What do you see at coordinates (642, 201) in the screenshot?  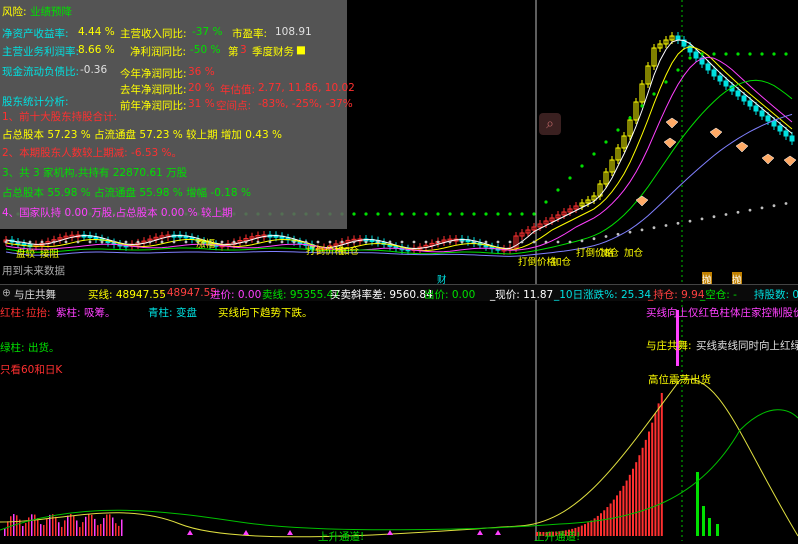 I see `diamond-marker` at bounding box center [642, 201].